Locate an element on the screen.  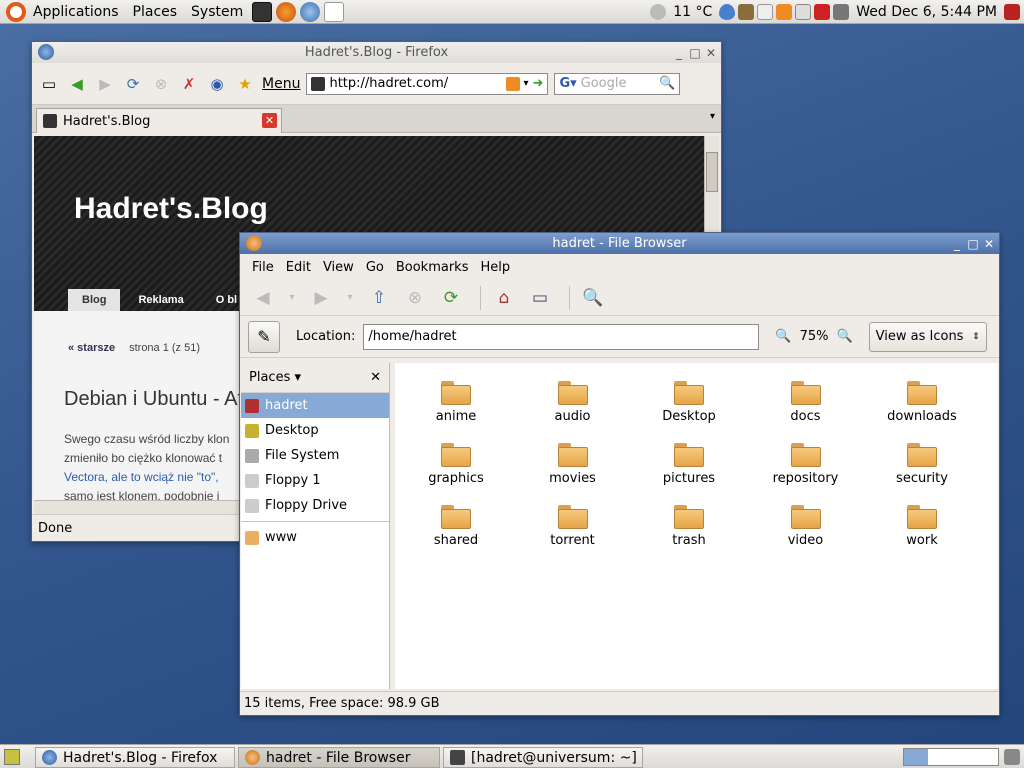
media-icon is located at coordinates (746, 12).